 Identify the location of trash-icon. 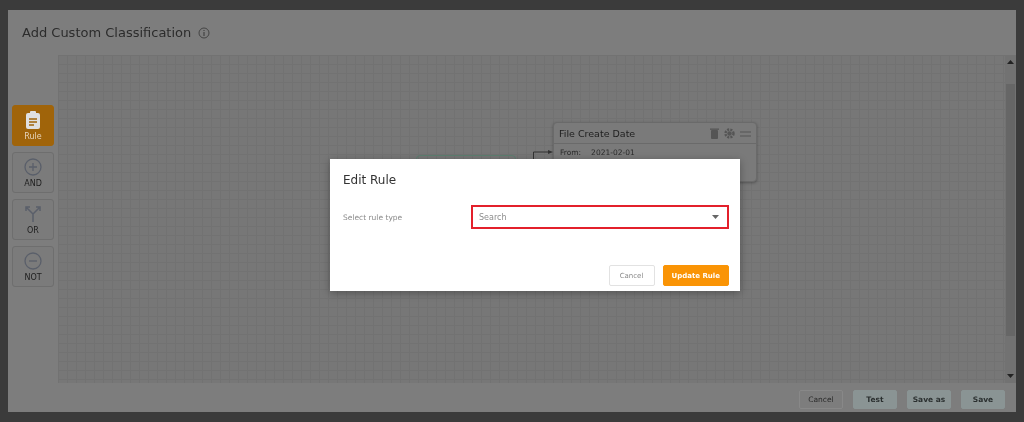
(714, 133).